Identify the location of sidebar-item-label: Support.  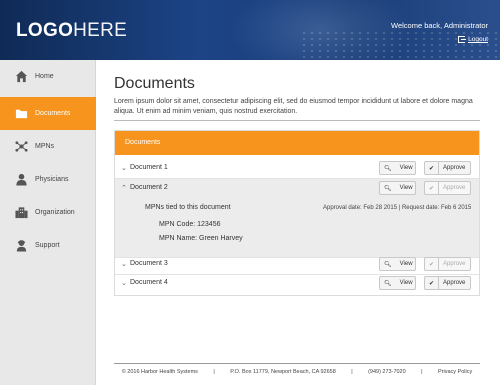
(47, 245).